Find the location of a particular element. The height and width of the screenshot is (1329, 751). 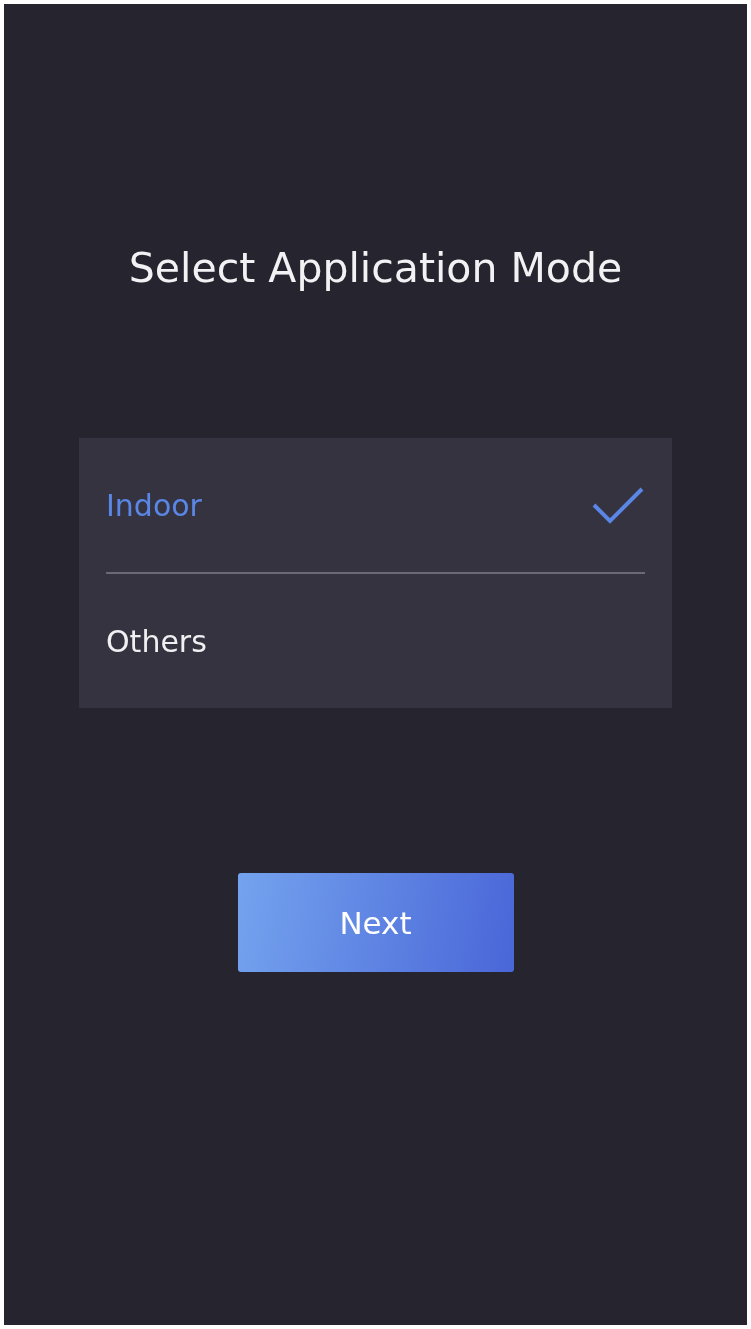

page-title: Select Application Mode is located at coordinates (375, 268).